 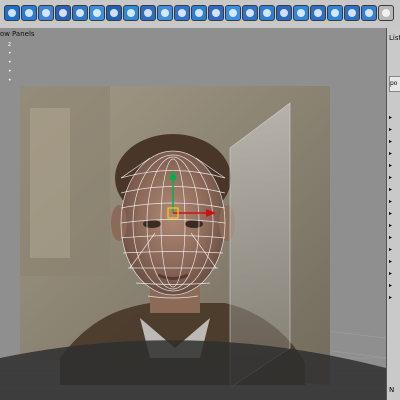 What do you see at coordinates (391, 390) in the screenshot?
I see `side-panel-footer: N` at bounding box center [391, 390].